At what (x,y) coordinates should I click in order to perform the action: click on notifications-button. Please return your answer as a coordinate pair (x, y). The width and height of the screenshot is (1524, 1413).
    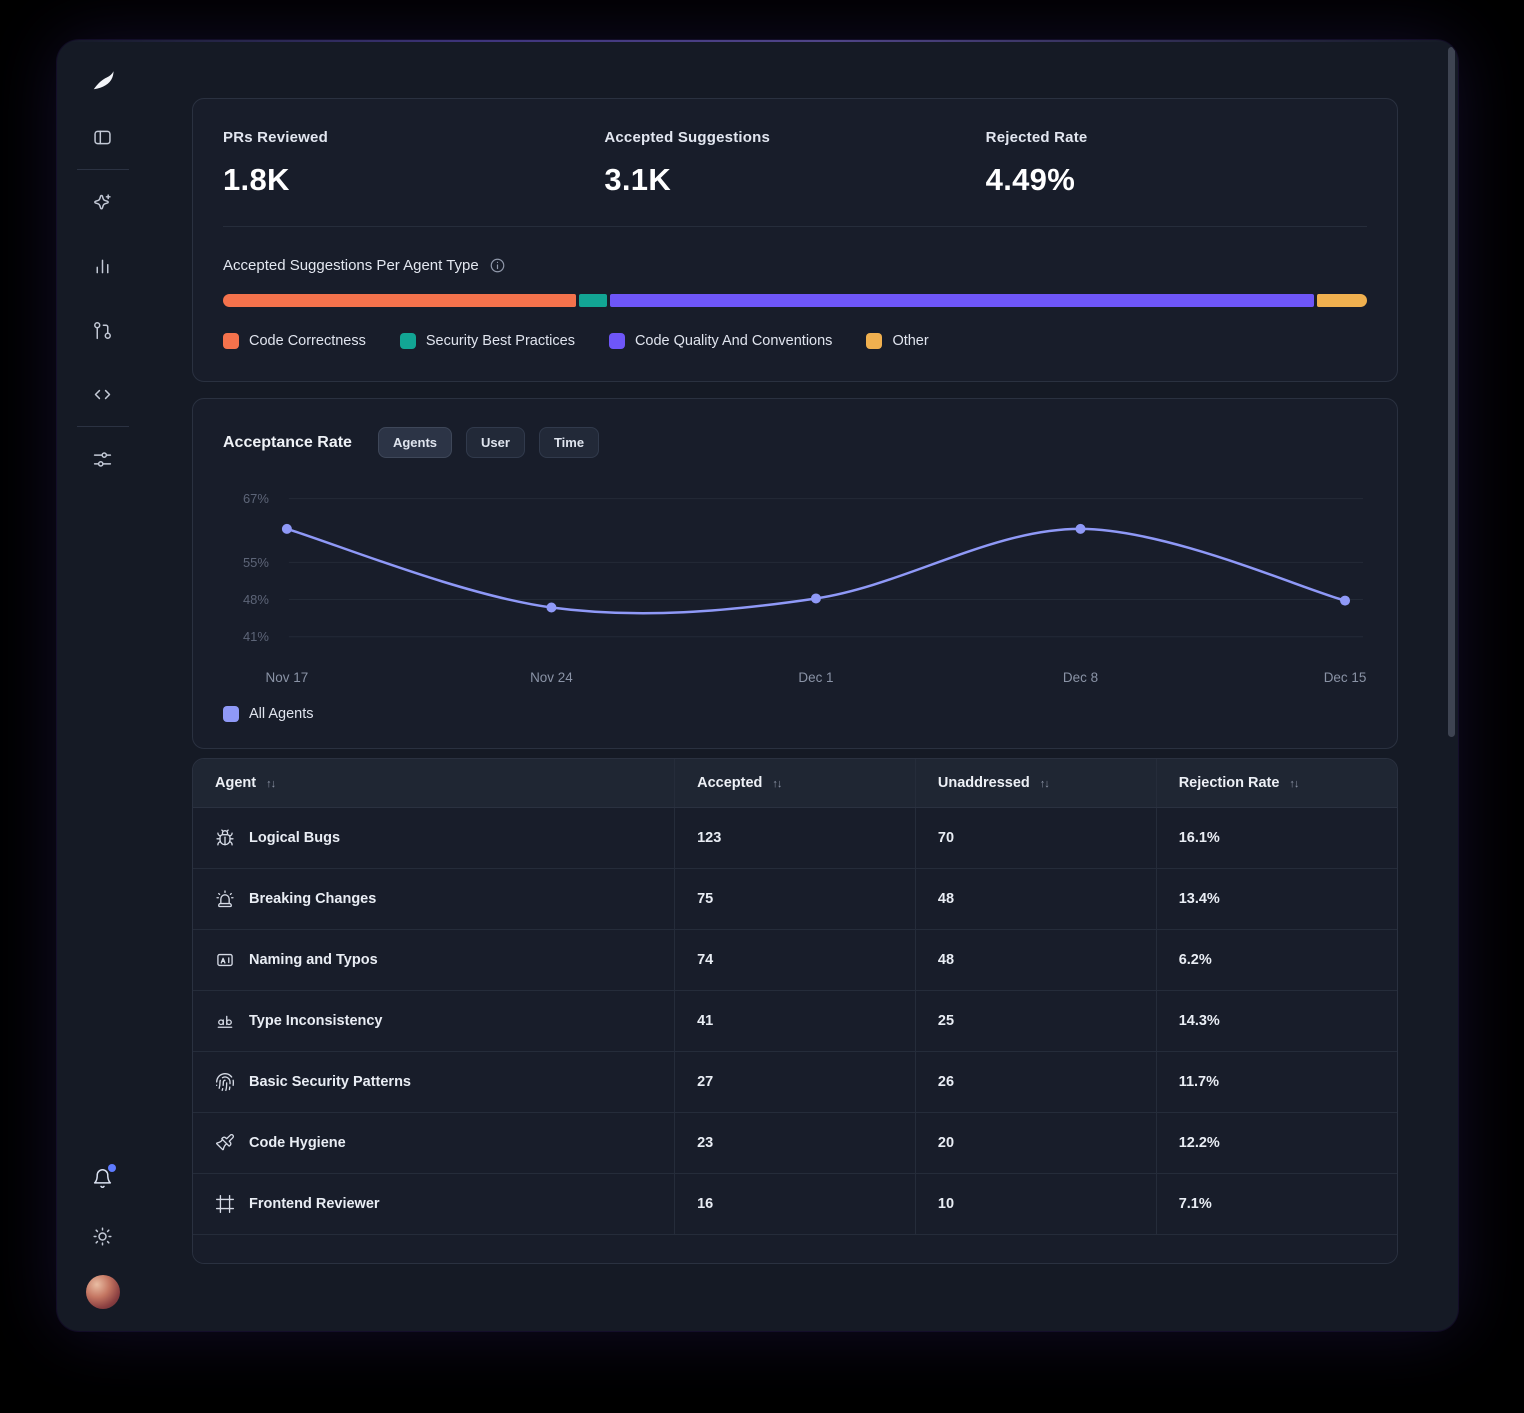
    Looking at the image, I should click on (103, 1178).